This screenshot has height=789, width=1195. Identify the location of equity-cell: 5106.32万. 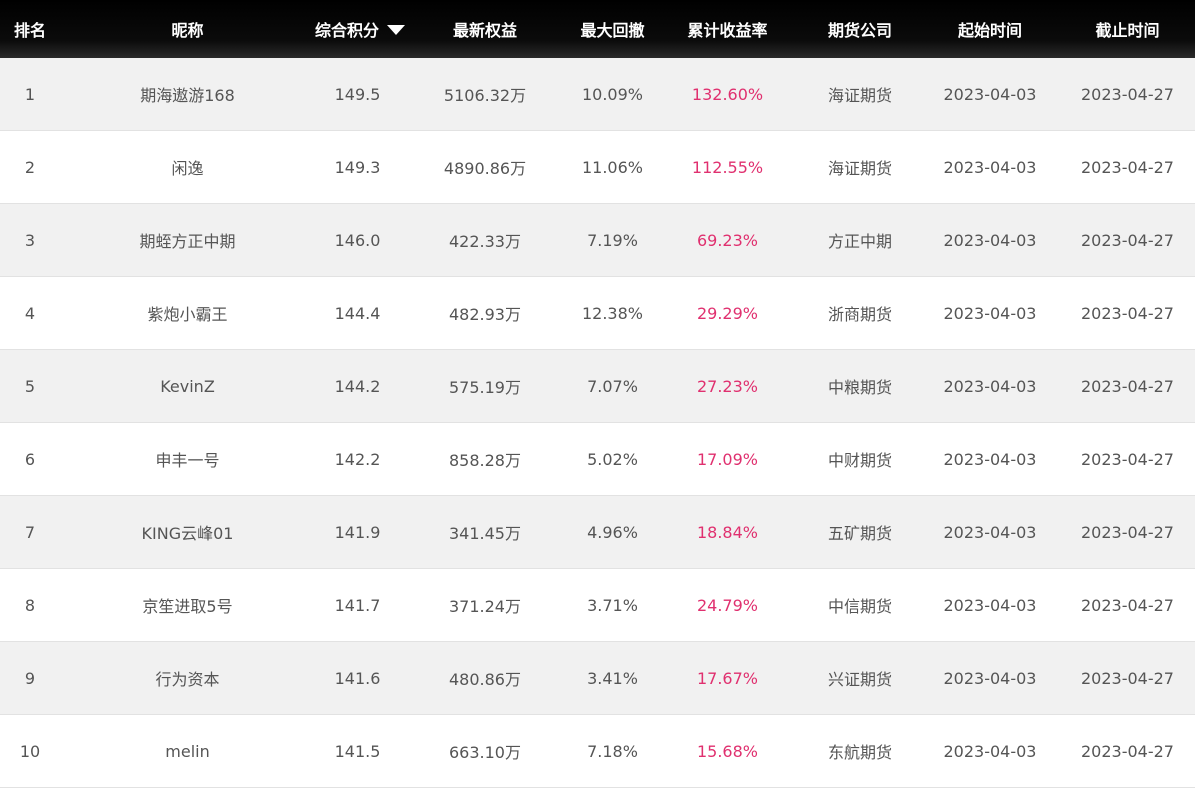
(485, 95).